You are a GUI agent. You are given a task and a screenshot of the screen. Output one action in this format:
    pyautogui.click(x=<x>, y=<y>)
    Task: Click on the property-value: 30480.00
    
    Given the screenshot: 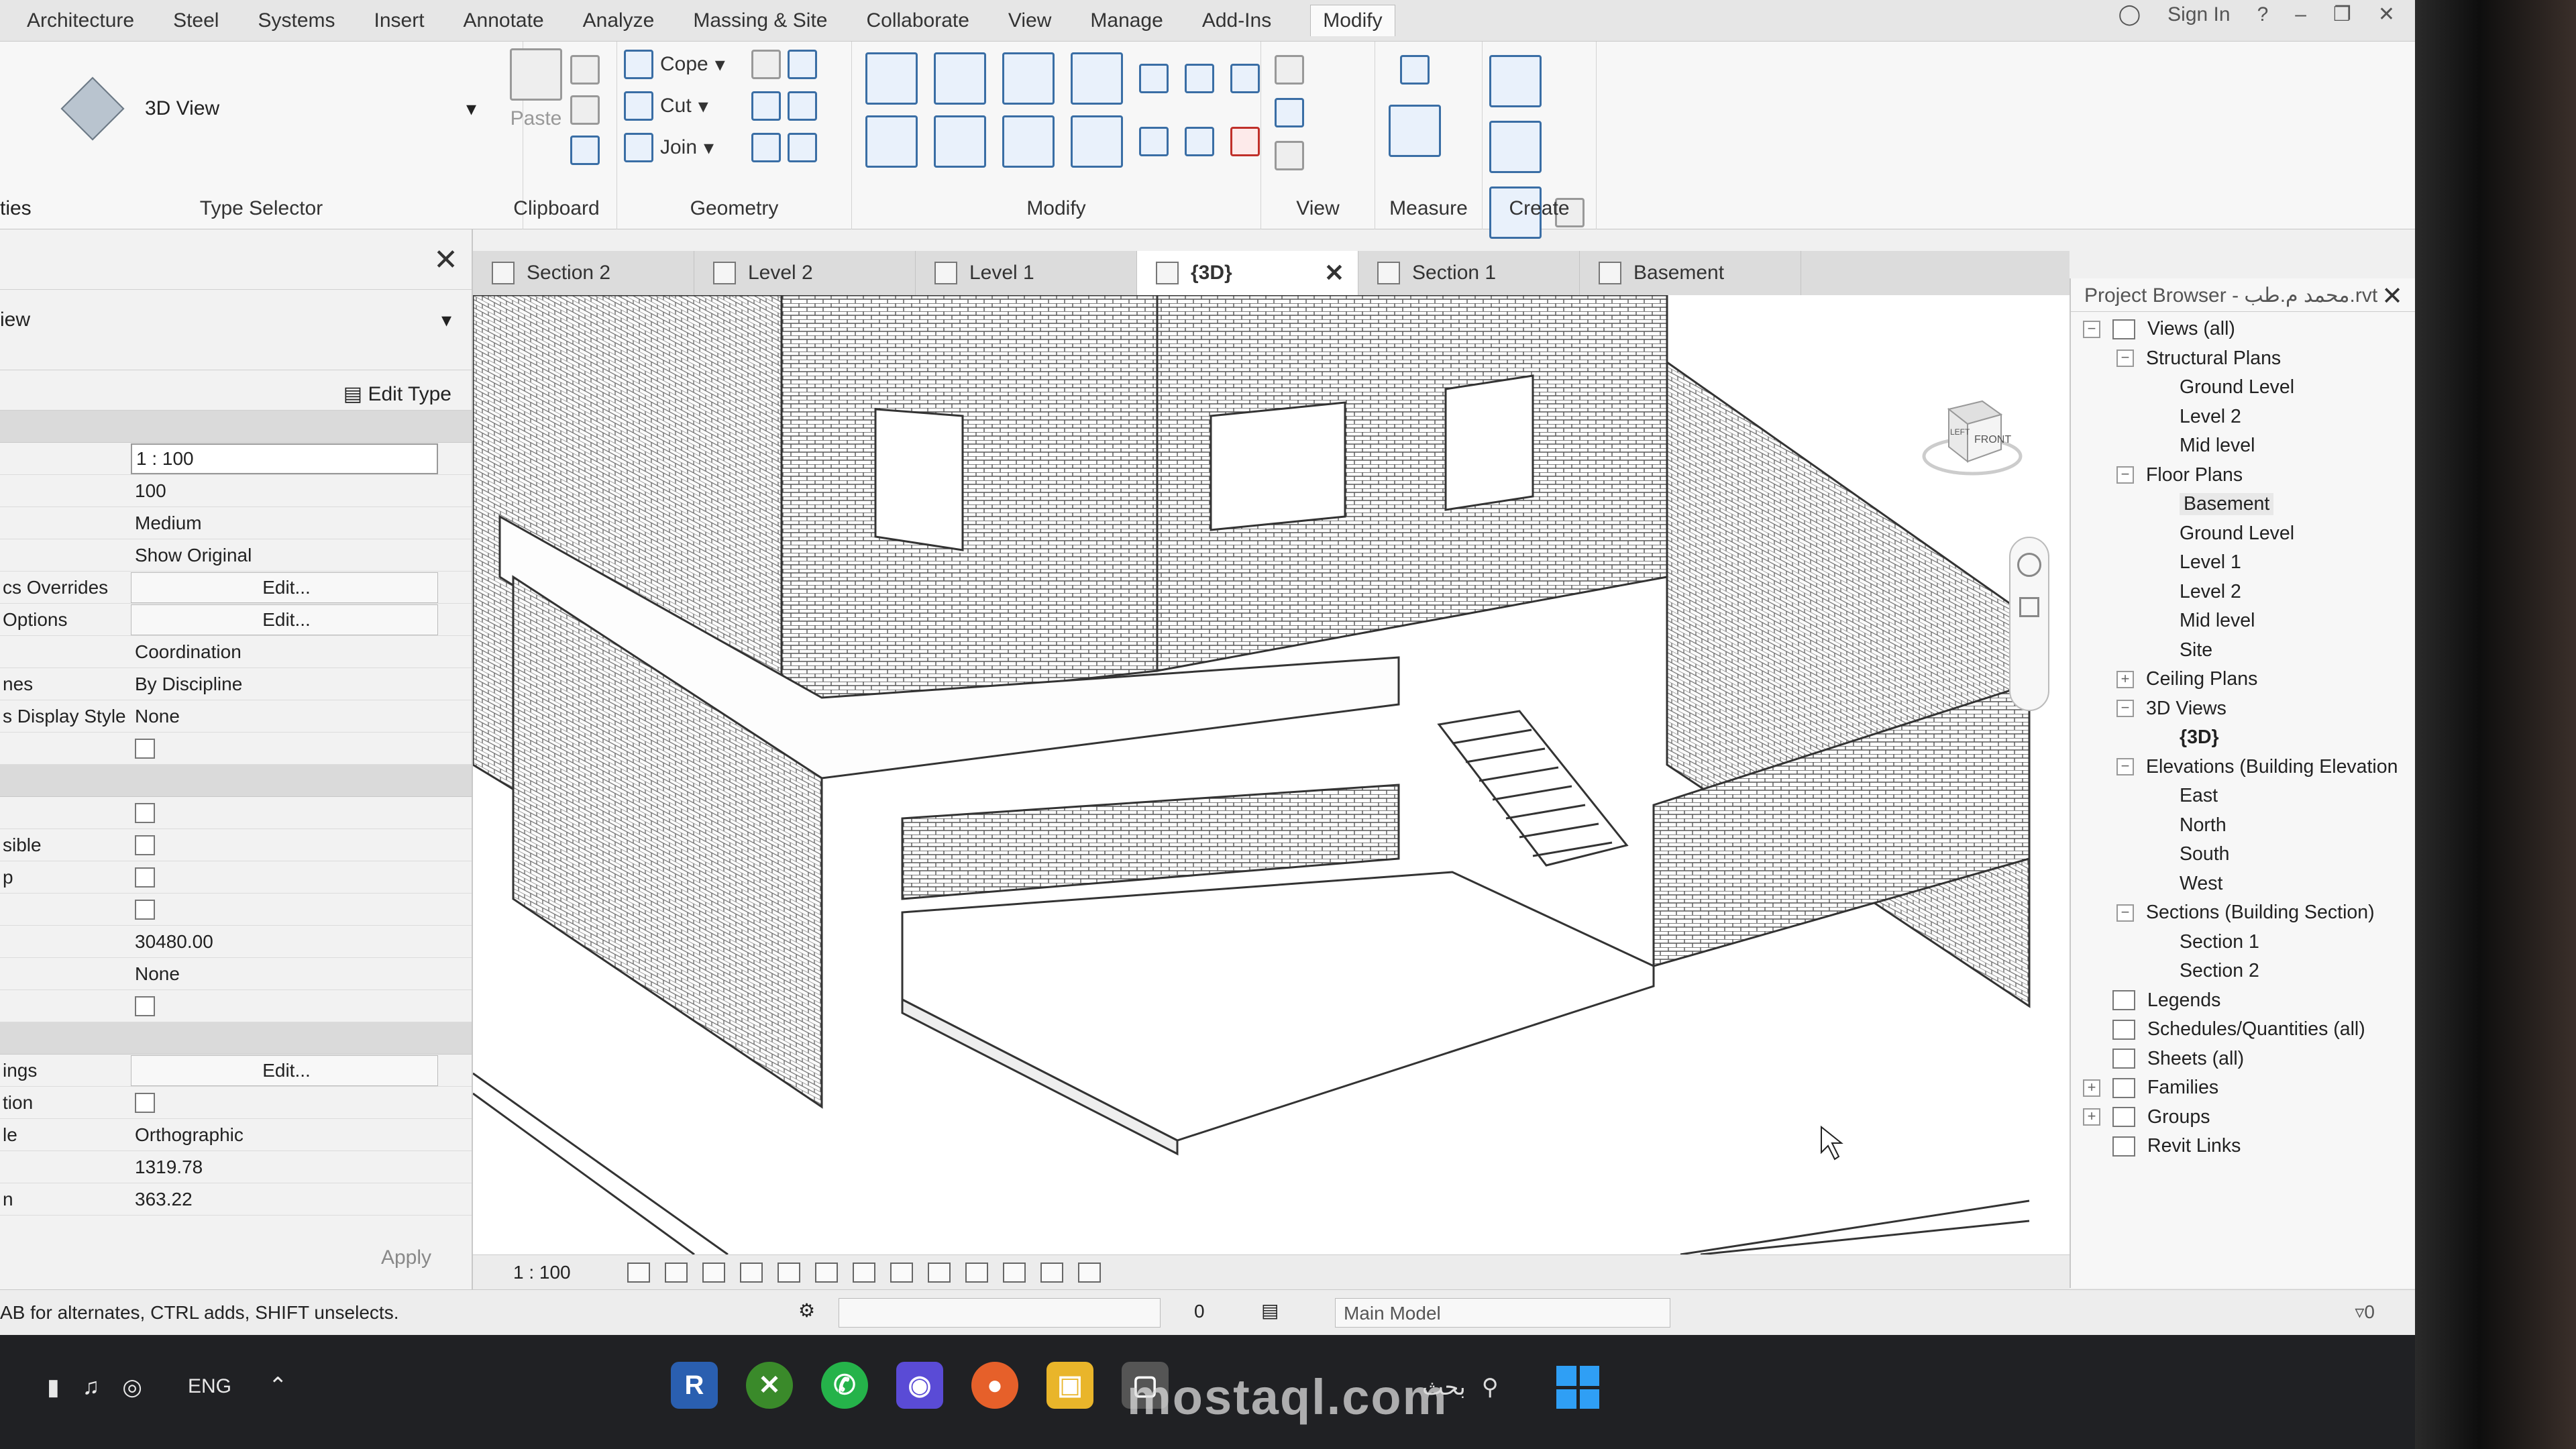 What is the action you would take?
    pyautogui.click(x=284, y=941)
    